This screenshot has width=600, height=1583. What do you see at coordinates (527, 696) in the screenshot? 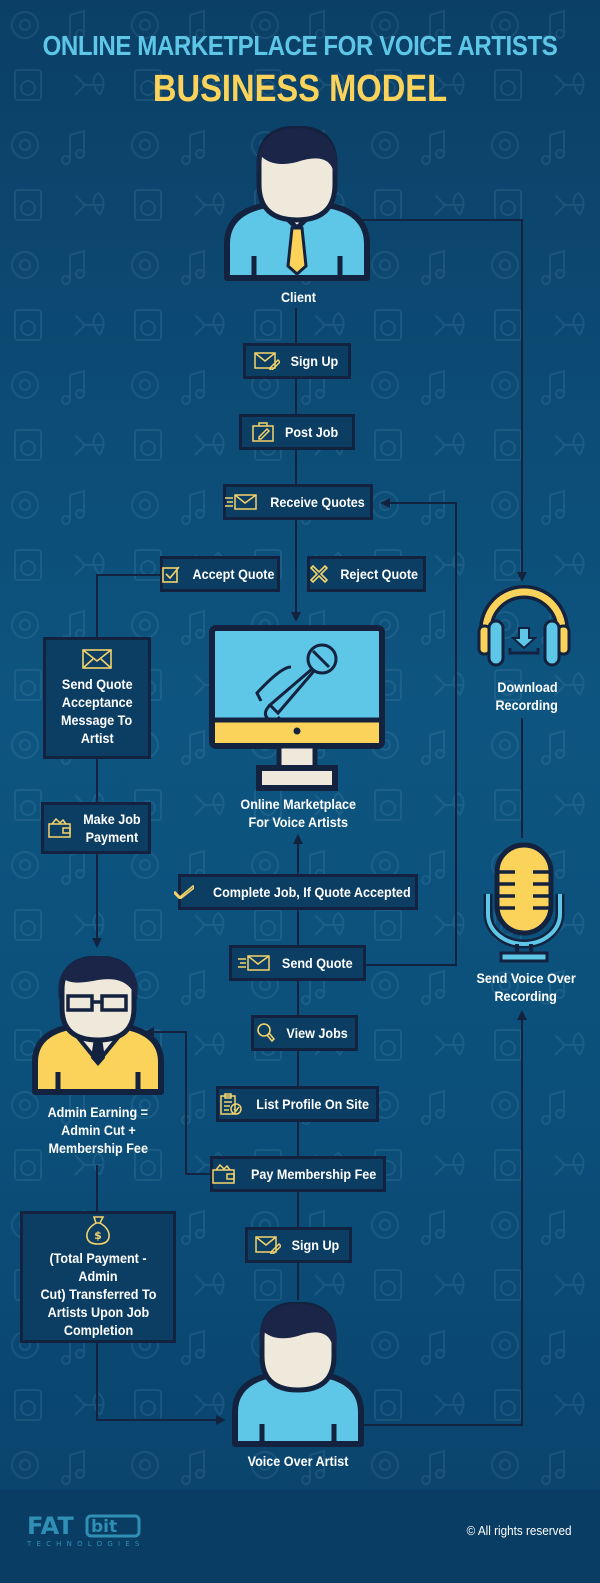
I see `download-recording-label: Download Recording` at bounding box center [527, 696].